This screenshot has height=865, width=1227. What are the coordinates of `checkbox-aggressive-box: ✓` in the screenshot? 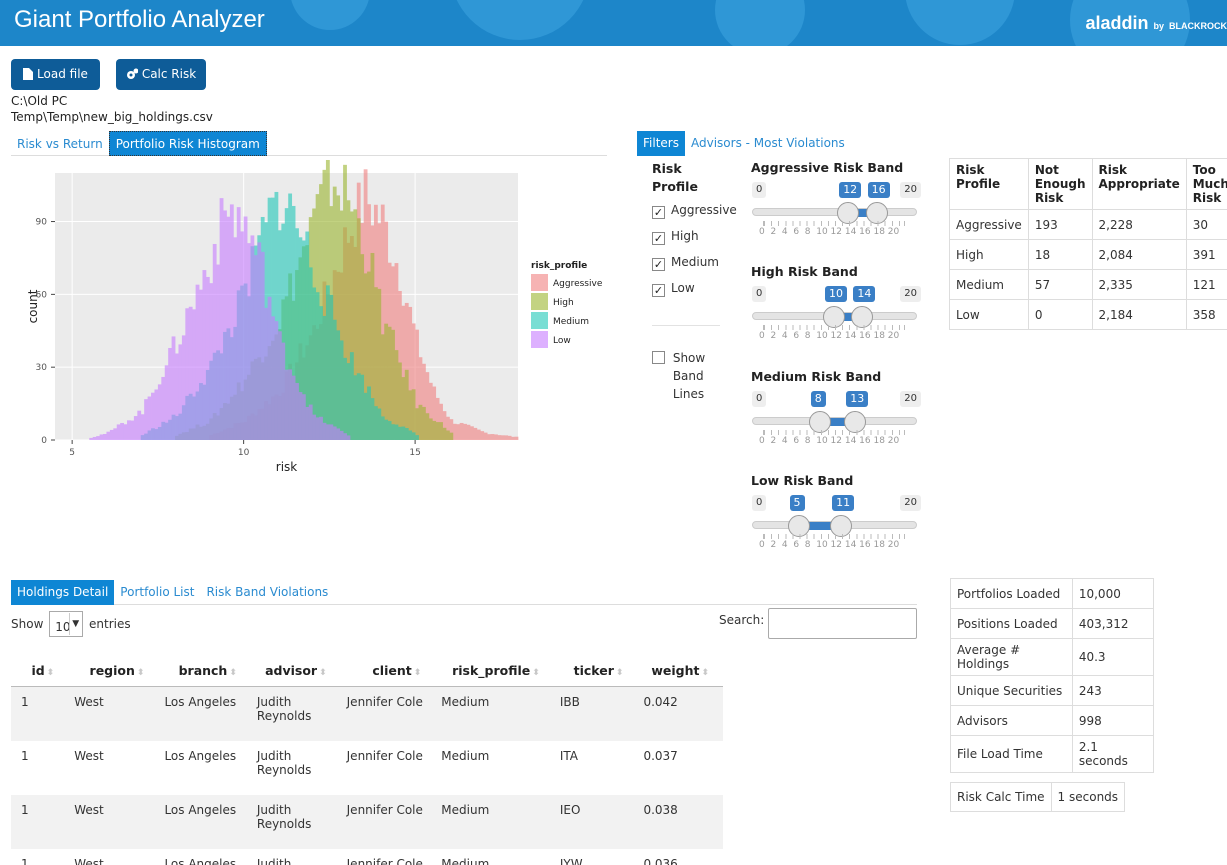 It's located at (658, 212).